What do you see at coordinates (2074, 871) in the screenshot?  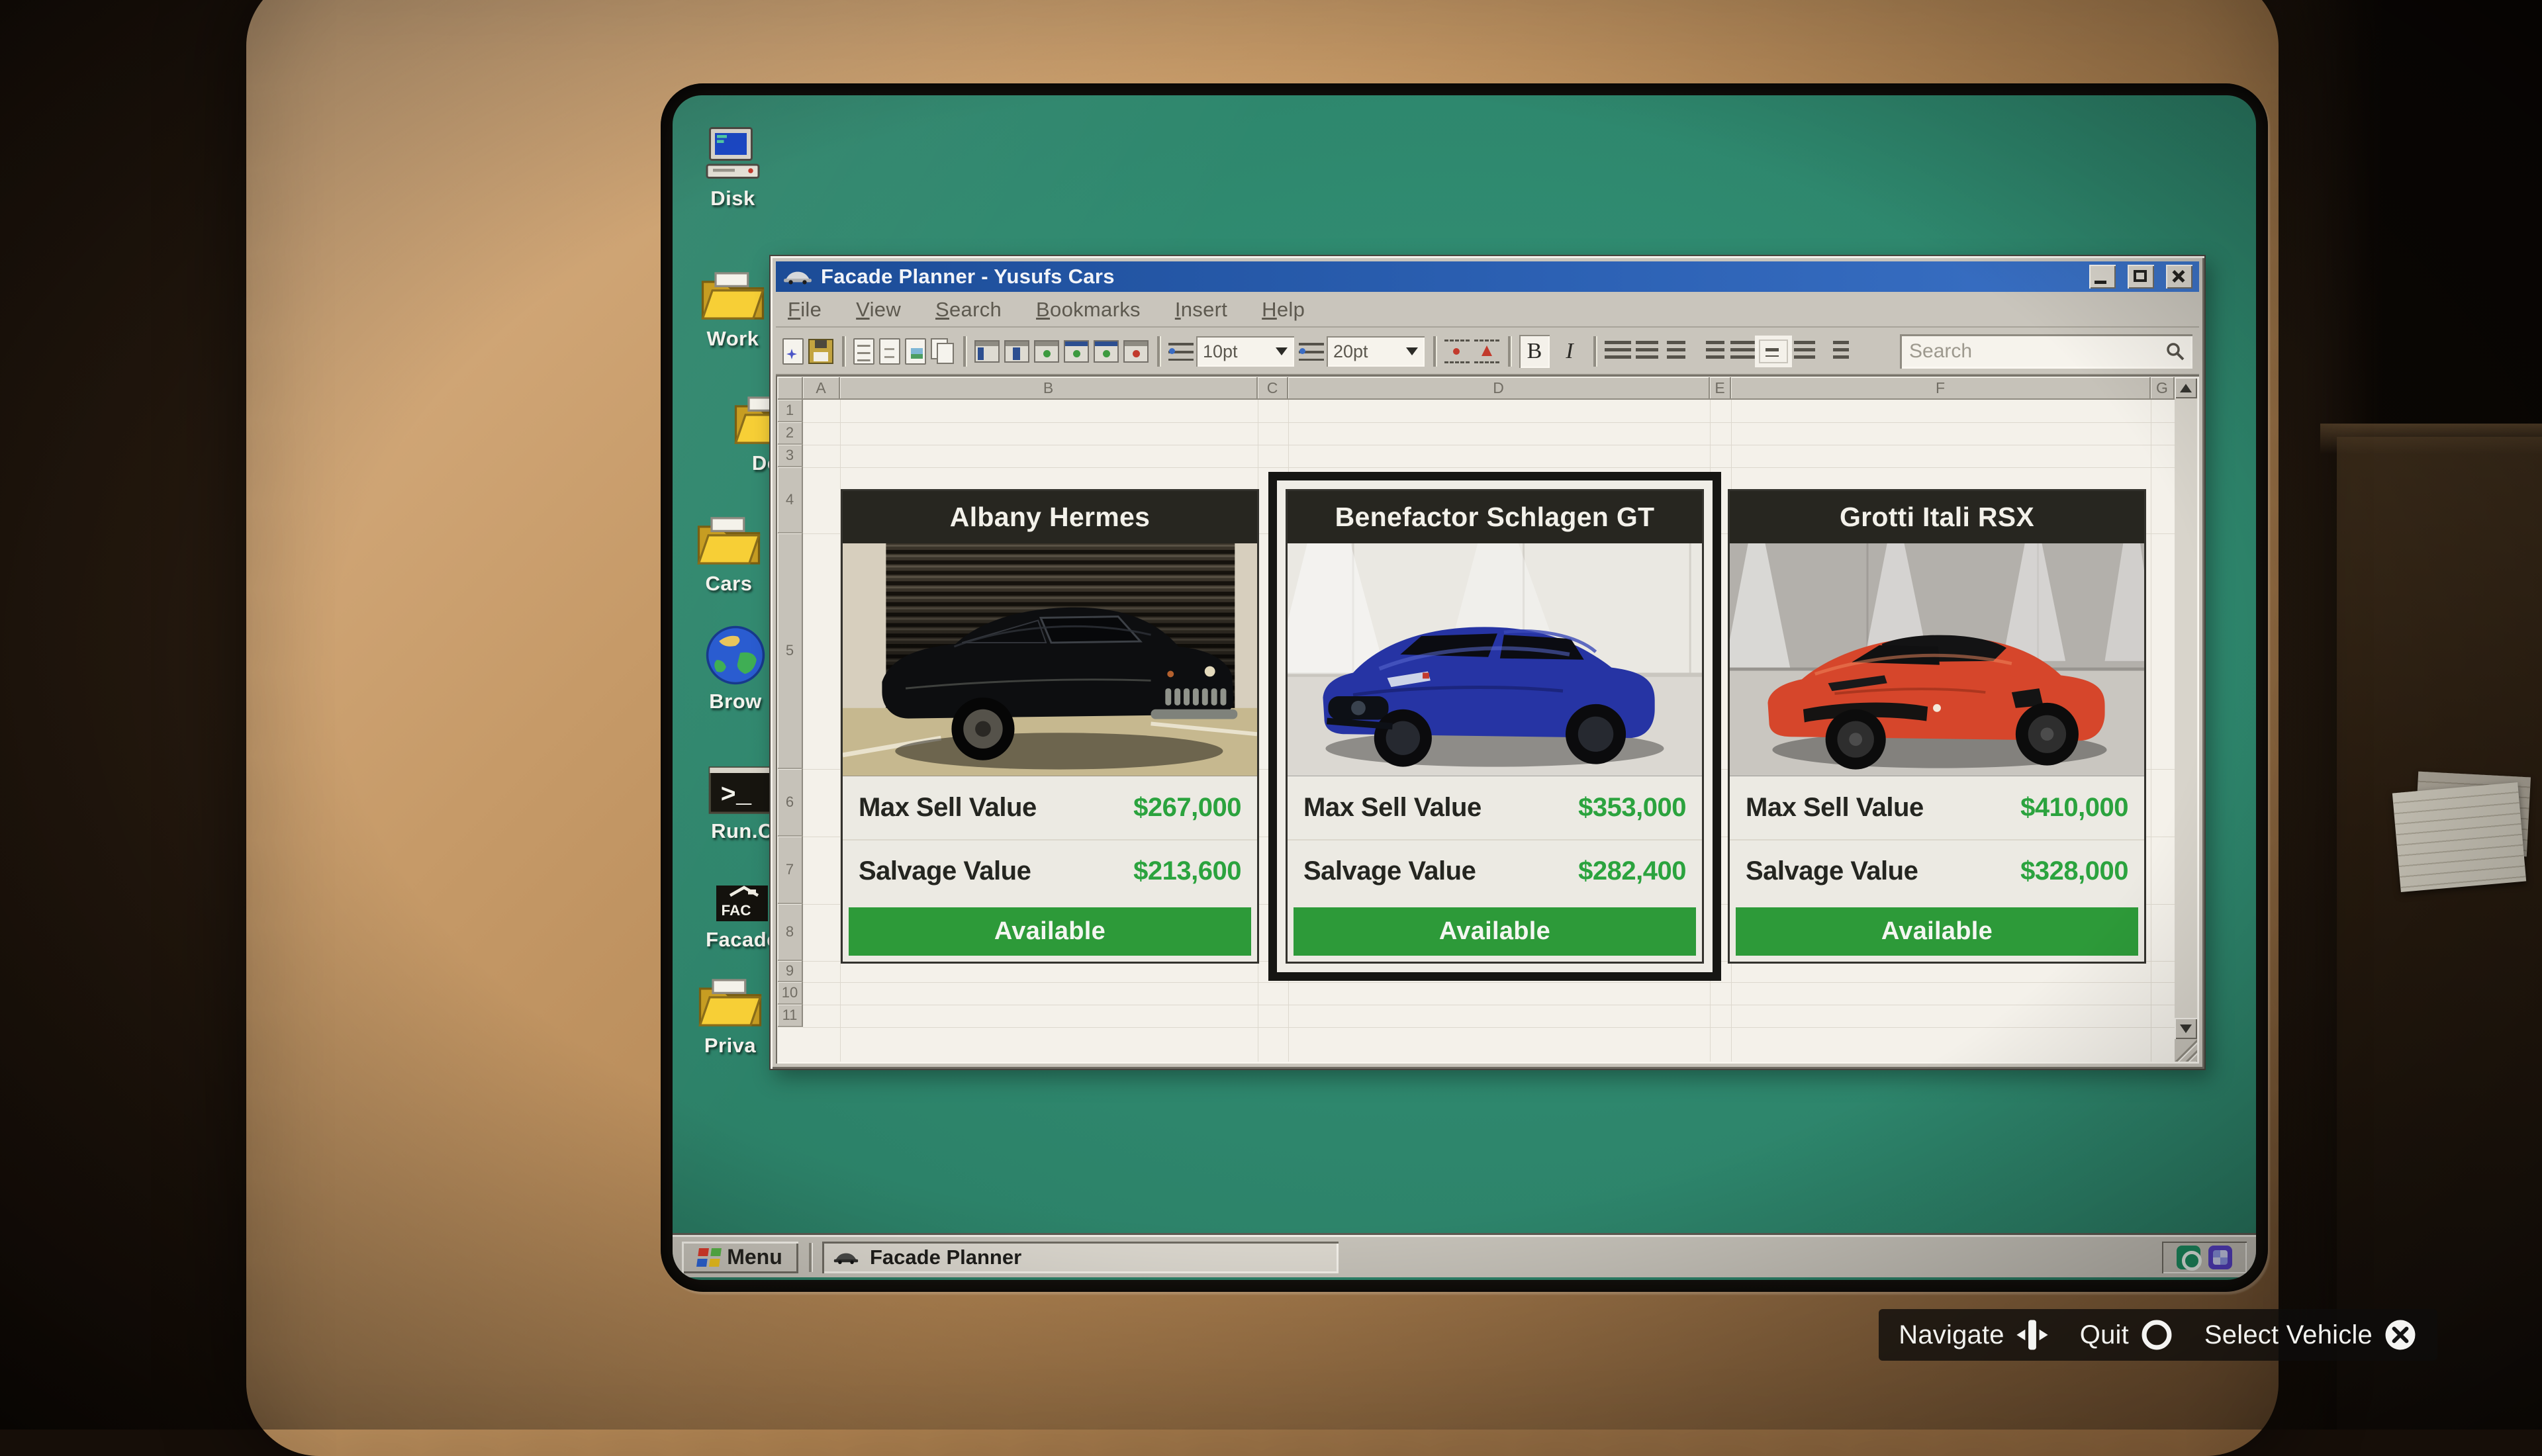 I see `salvage-value: $328,000` at bounding box center [2074, 871].